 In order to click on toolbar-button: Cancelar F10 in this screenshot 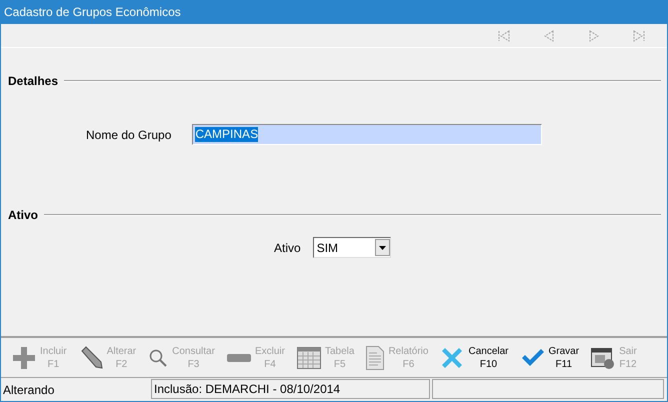, I will do `click(474, 357)`.